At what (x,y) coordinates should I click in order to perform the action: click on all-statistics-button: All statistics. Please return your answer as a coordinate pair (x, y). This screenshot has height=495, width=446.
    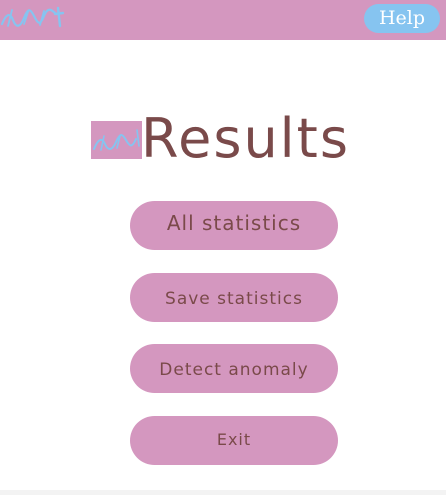
    Looking at the image, I should click on (234, 225).